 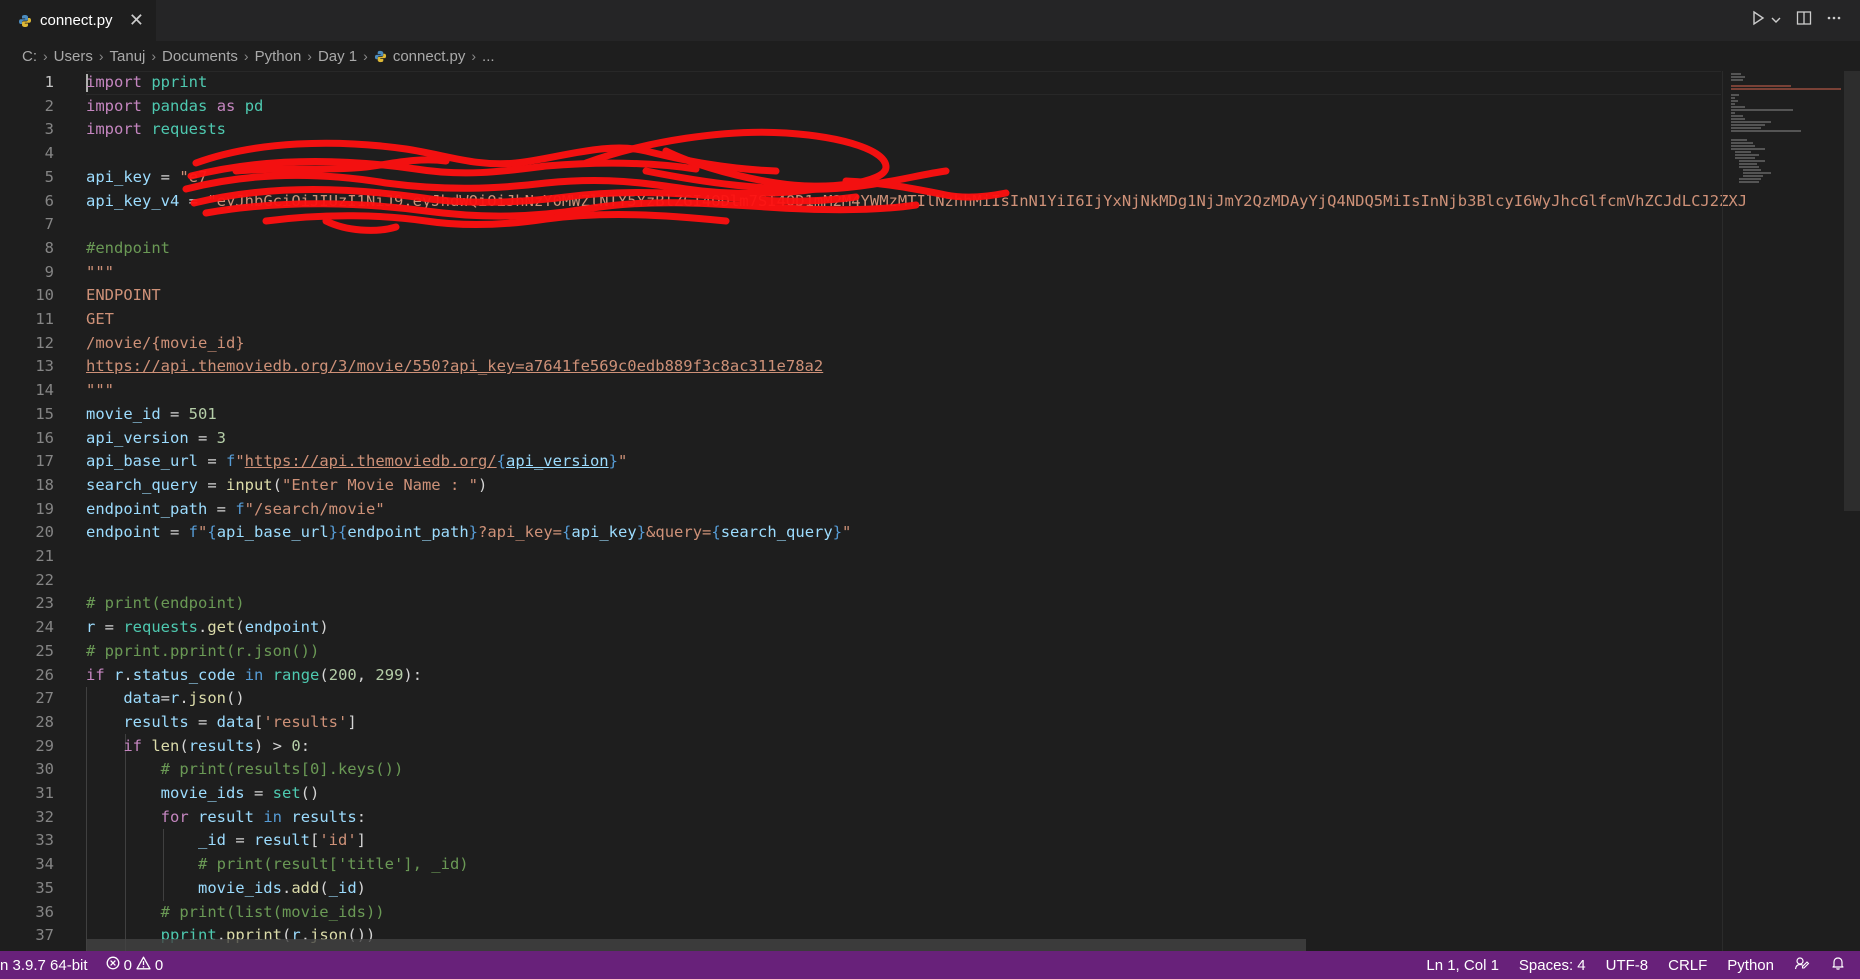 What do you see at coordinates (127, 965) in the screenshot?
I see `error-count: 0` at bounding box center [127, 965].